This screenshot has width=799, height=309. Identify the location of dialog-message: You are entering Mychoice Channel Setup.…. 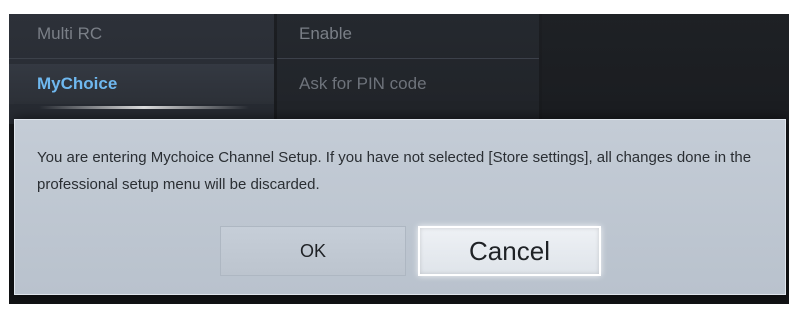
(394, 171).